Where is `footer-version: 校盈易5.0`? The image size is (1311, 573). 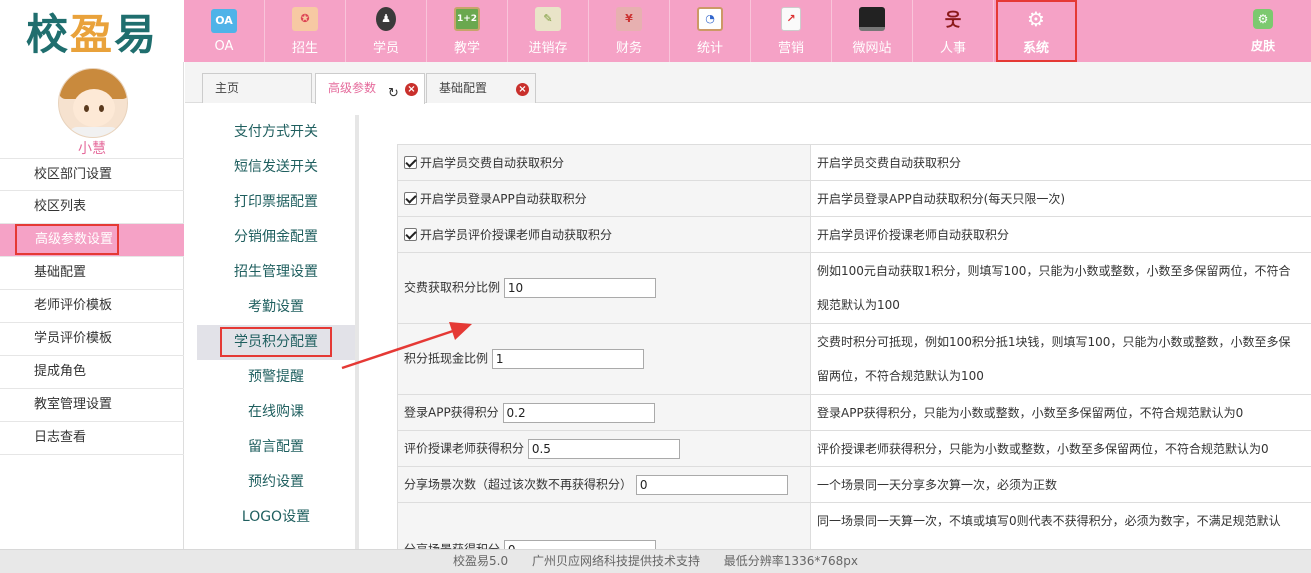
footer-version: 校盈易5.0 is located at coordinates (481, 561).